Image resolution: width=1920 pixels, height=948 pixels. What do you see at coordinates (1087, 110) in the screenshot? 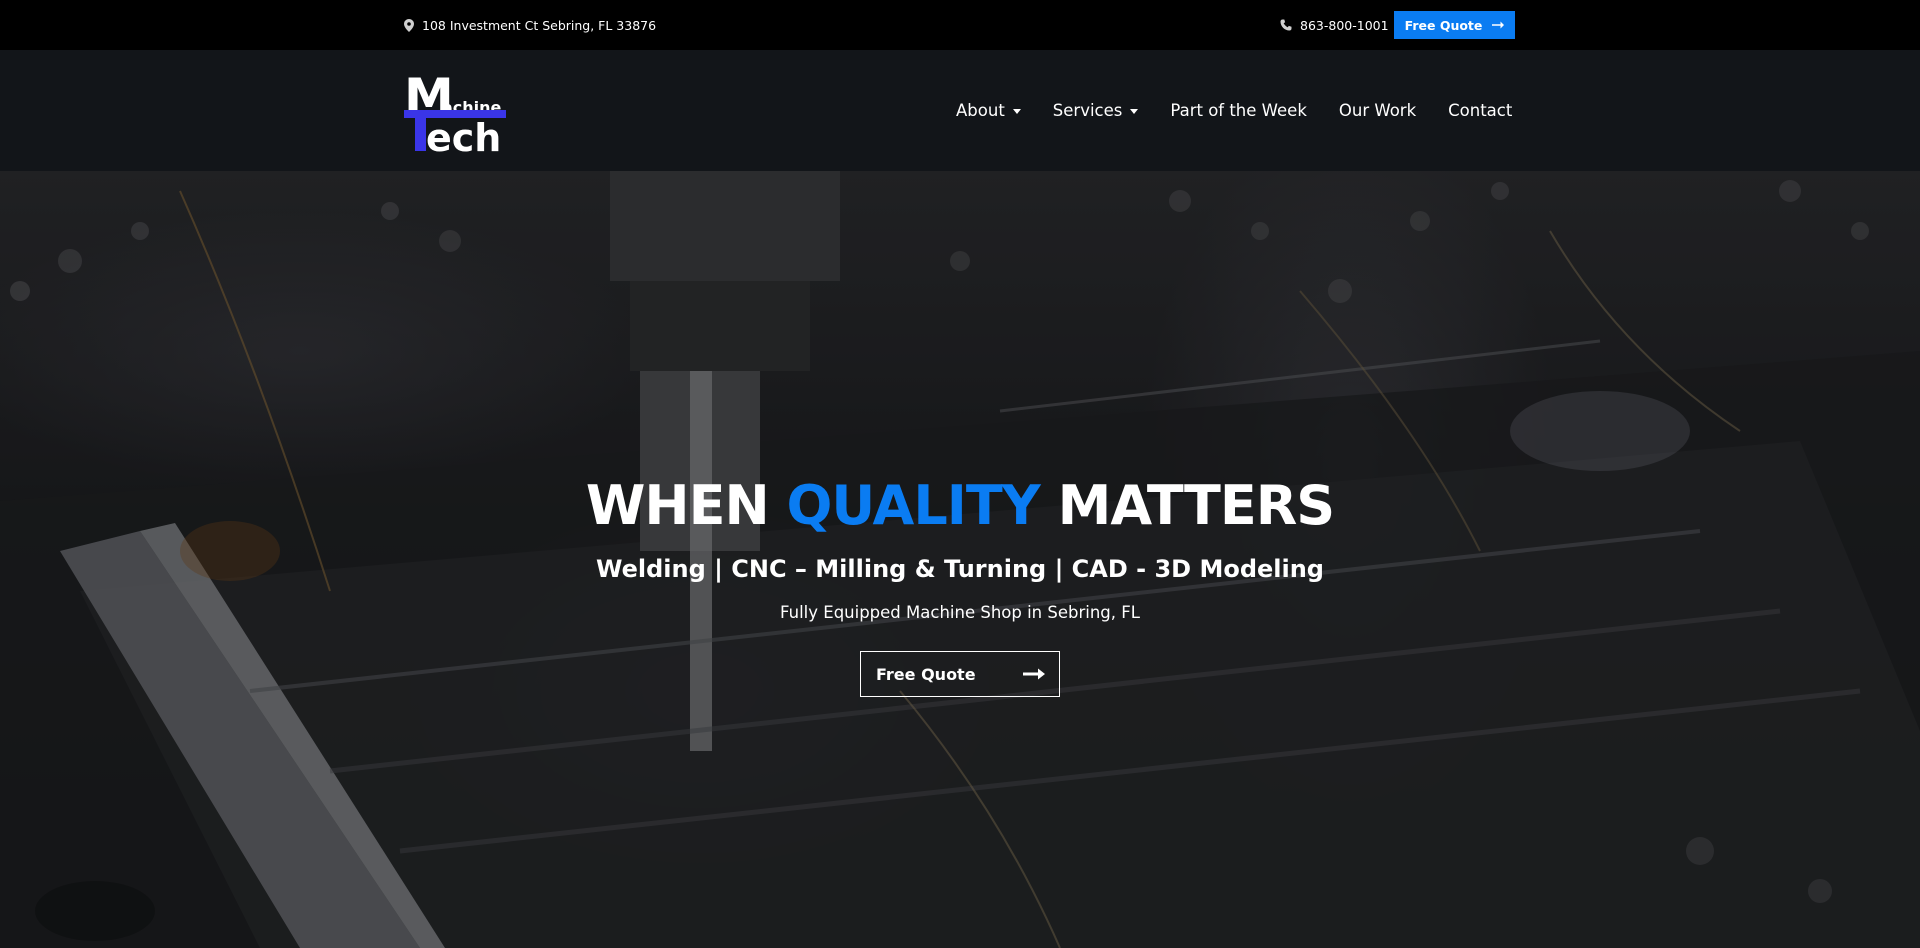
I see `nav-item-label: Services` at bounding box center [1087, 110].